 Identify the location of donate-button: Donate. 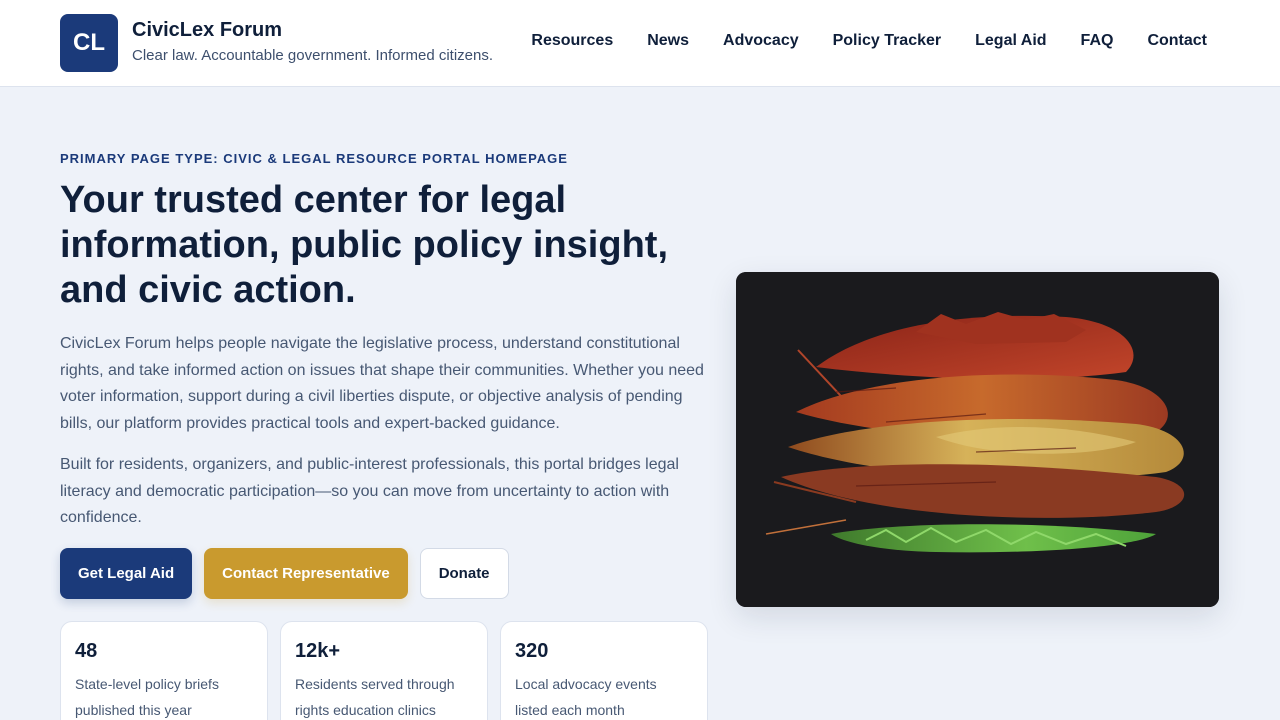
(464, 573).